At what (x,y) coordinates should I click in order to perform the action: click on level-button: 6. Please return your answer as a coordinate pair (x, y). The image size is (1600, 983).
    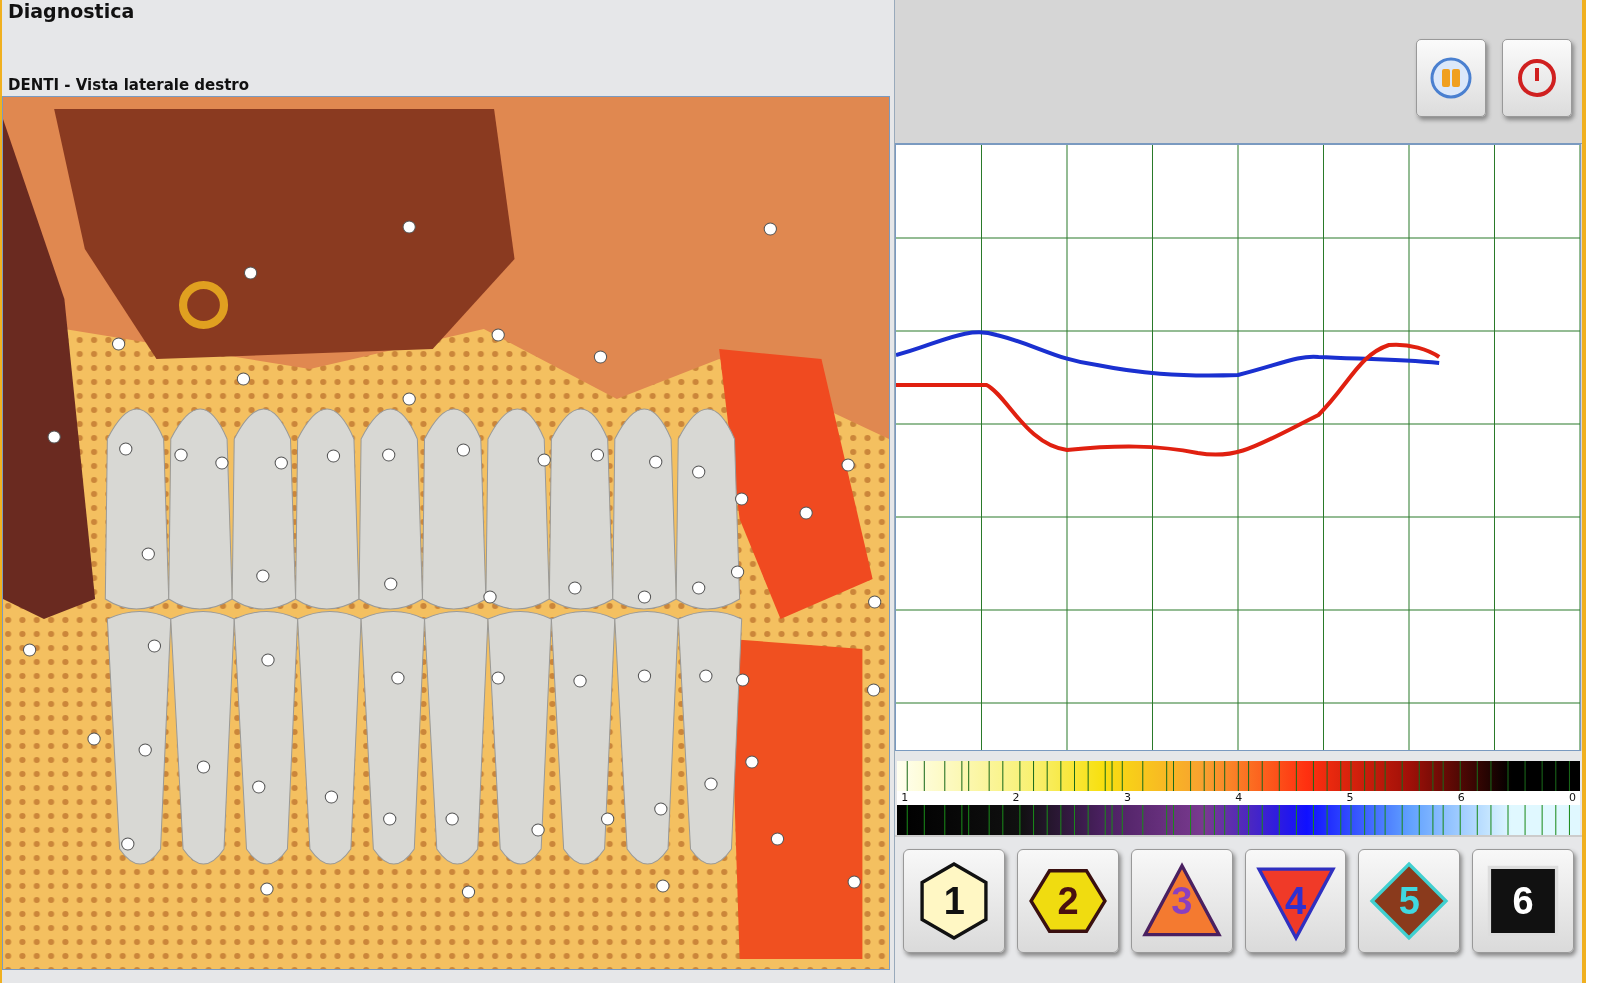
    Looking at the image, I should click on (1523, 901).